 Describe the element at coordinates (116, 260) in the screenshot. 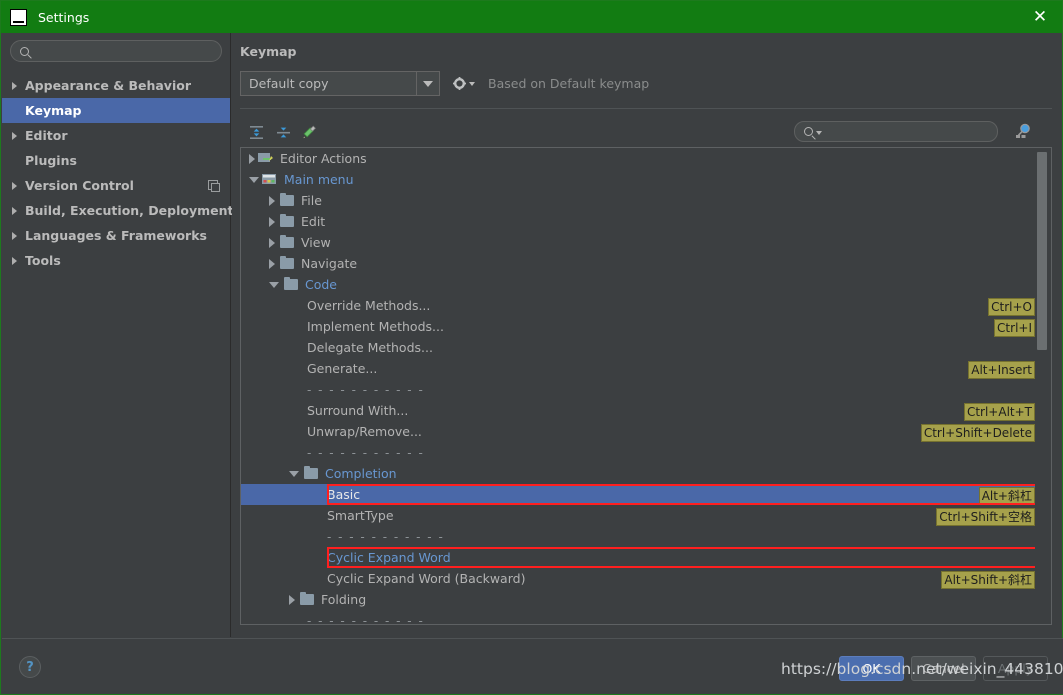

I see `sidebar-item-tools: Tools` at that location.